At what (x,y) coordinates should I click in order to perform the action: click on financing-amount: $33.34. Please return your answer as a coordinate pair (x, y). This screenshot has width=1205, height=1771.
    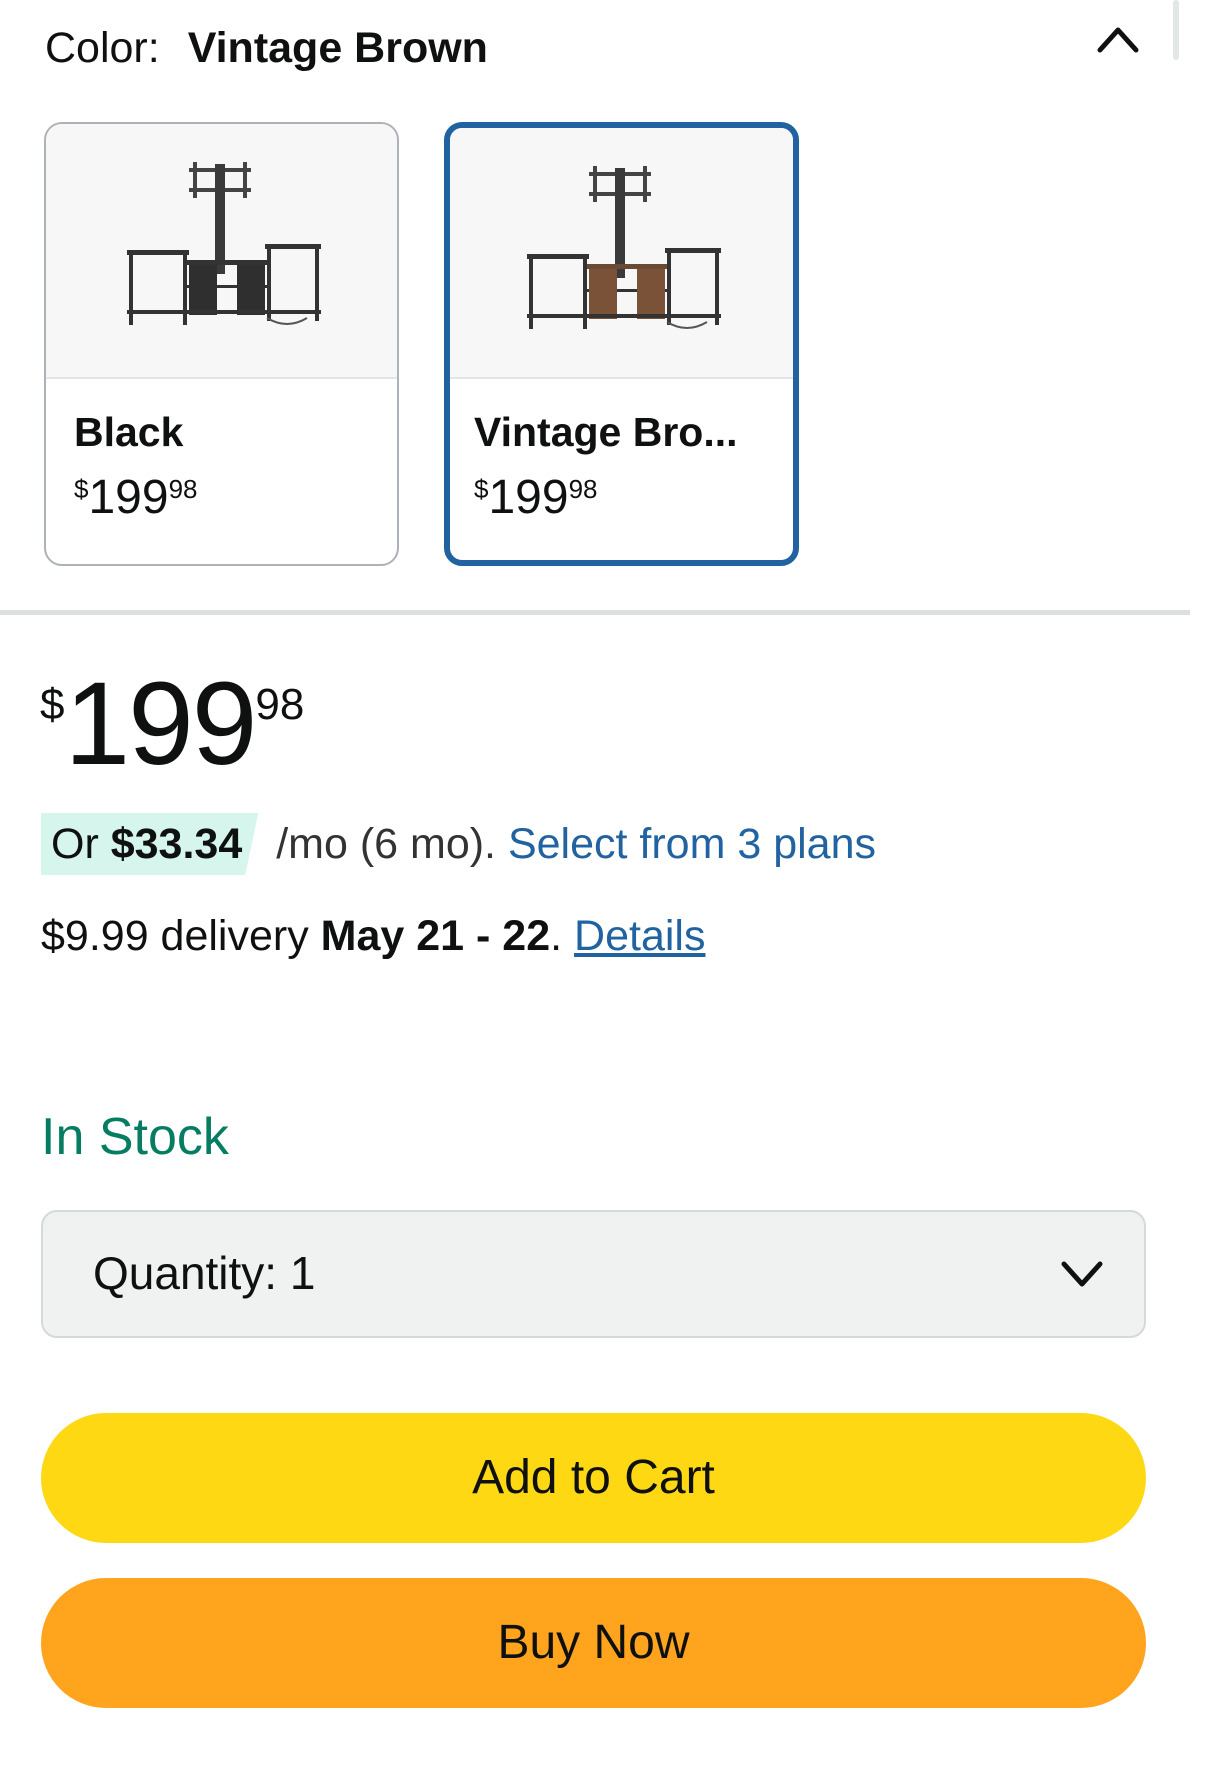
    Looking at the image, I should click on (176, 844).